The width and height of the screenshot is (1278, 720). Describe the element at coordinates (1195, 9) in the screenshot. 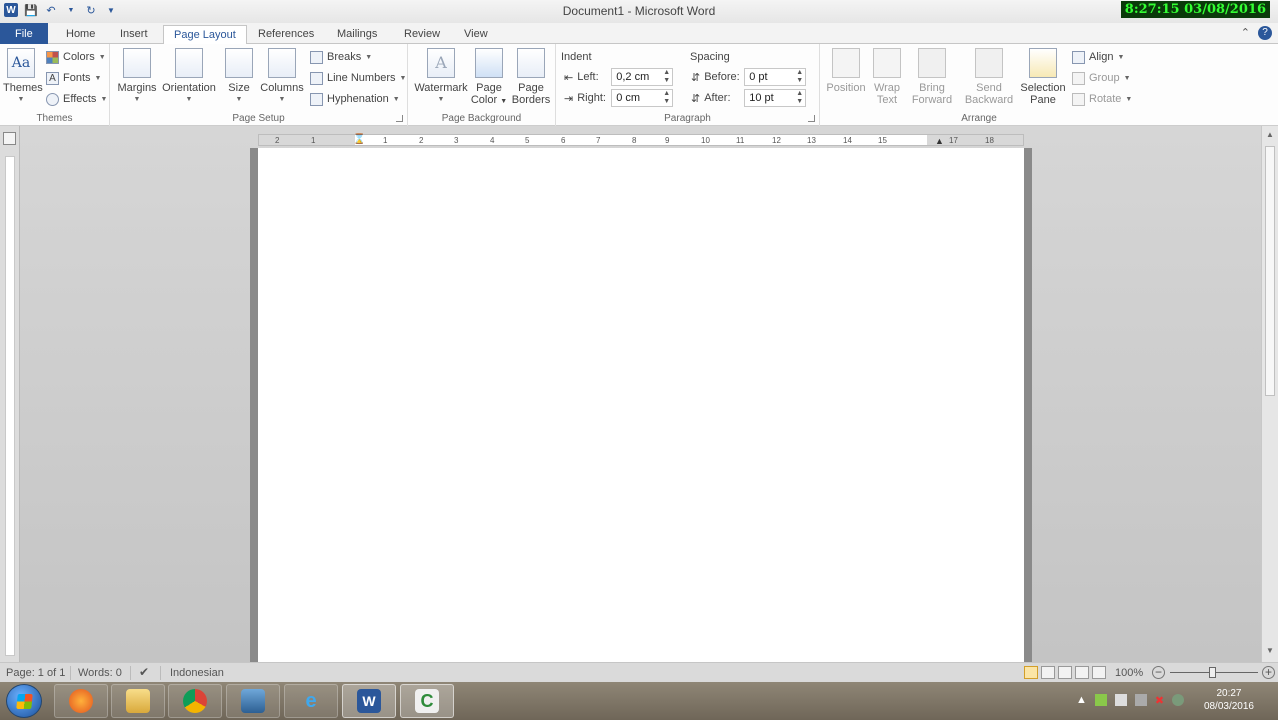

I see `overlay-clock: 8:27:15 03/08/2016` at that location.